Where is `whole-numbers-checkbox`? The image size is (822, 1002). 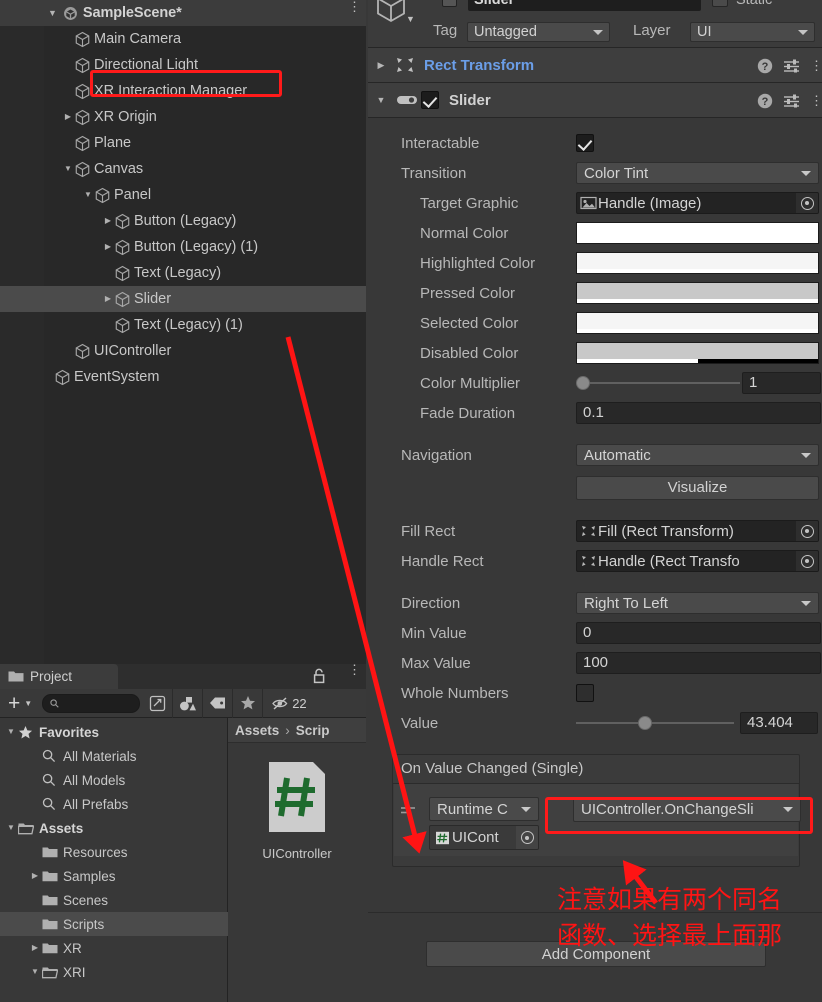
whole-numbers-checkbox is located at coordinates (585, 693).